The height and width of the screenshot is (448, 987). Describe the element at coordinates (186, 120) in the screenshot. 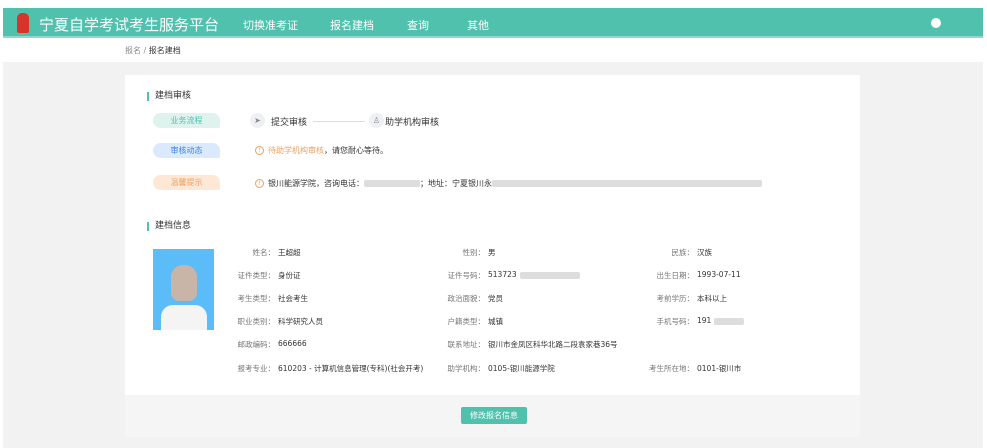

I see `process-pill: 业务流程` at that location.